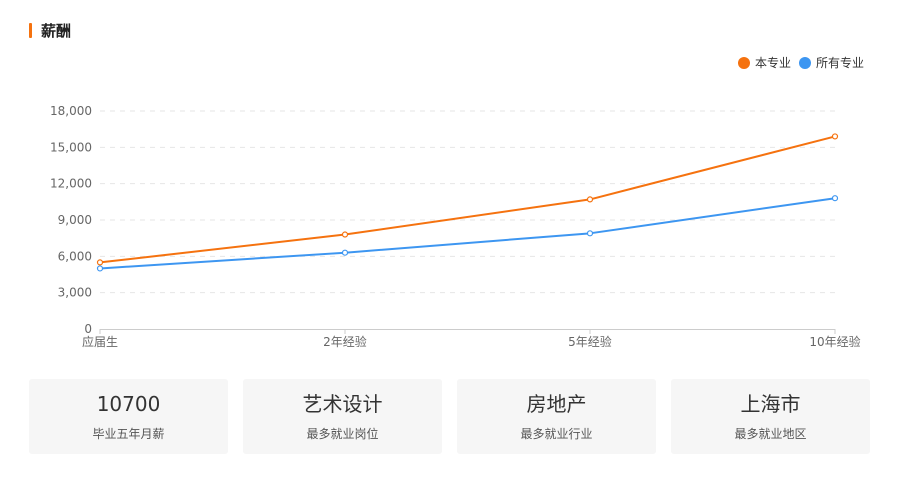 Image resolution: width=902 pixels, height=481 pixels. What do you see at coordinates (100, 341) in the screenshot?
I see `x-tick-label: 应届生` at bounding box center [100, 341].